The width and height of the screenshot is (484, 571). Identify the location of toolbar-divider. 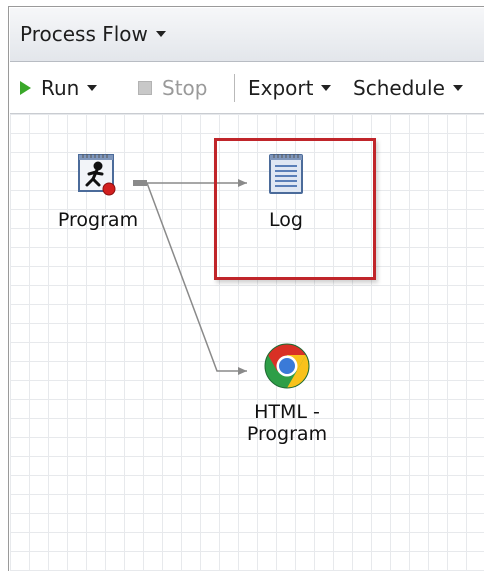
(234, 88).